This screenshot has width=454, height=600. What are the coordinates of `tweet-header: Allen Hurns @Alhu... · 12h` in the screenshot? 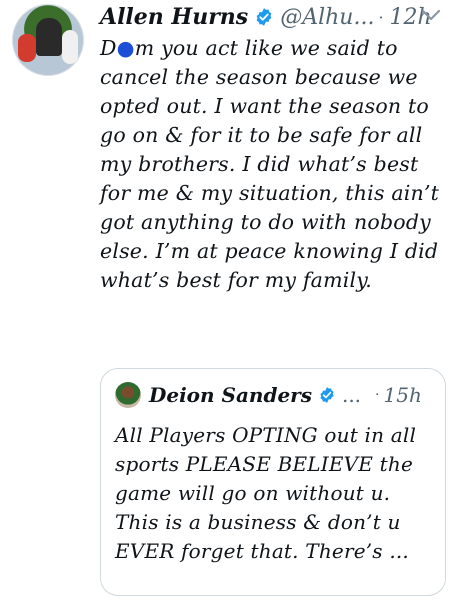 It's located at (266, 17).